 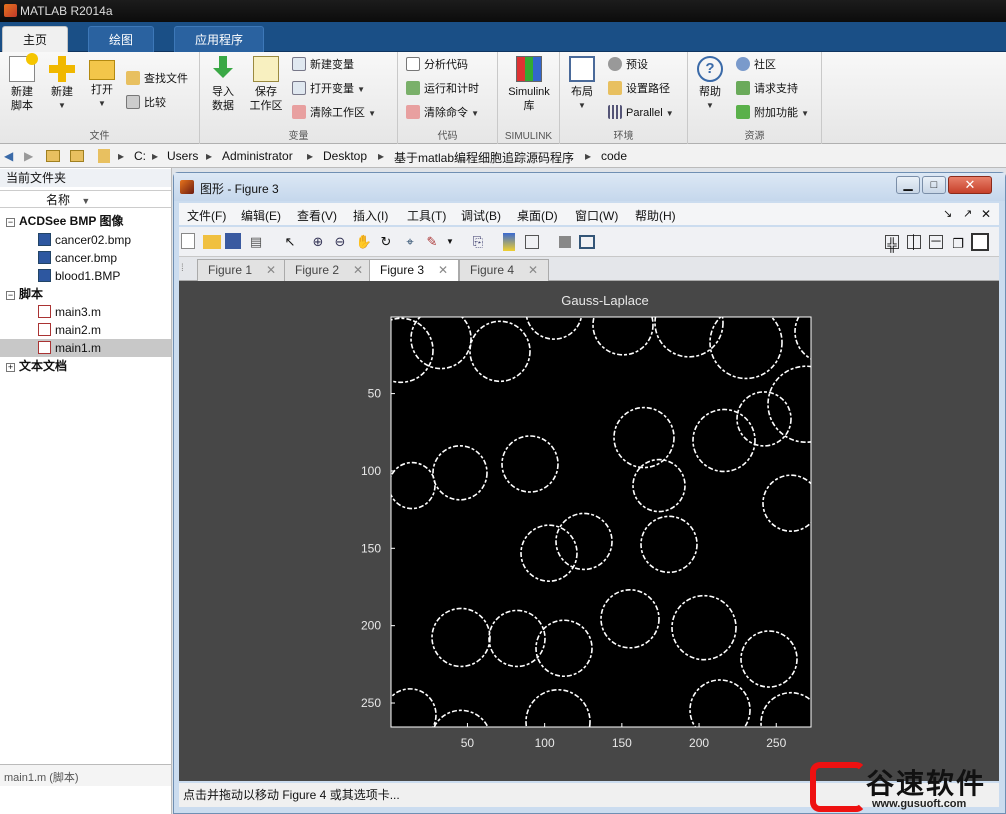 What do you see at coordinates (934, 185) in the screenshot?
I see `maximize-button: □` at bounding box center [934, 185].